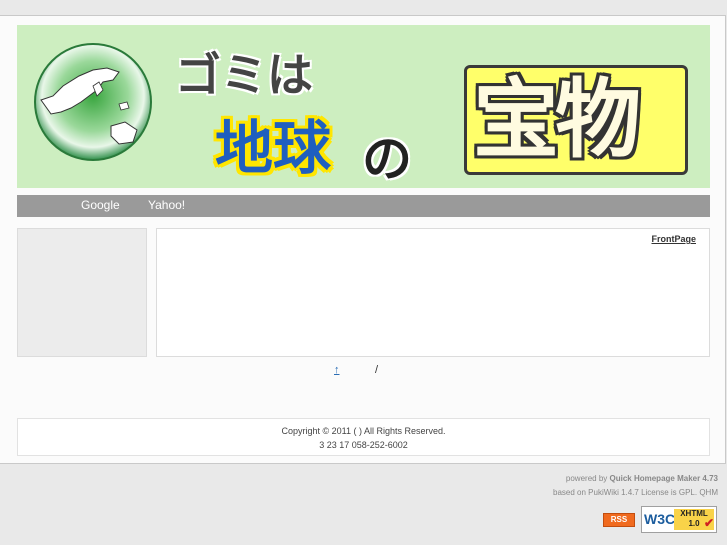 The image size is (727, 545). Describe the element at coordinates (244, 75) in the screenshot. I see `header-gomi-text: ゴミは` at that location.